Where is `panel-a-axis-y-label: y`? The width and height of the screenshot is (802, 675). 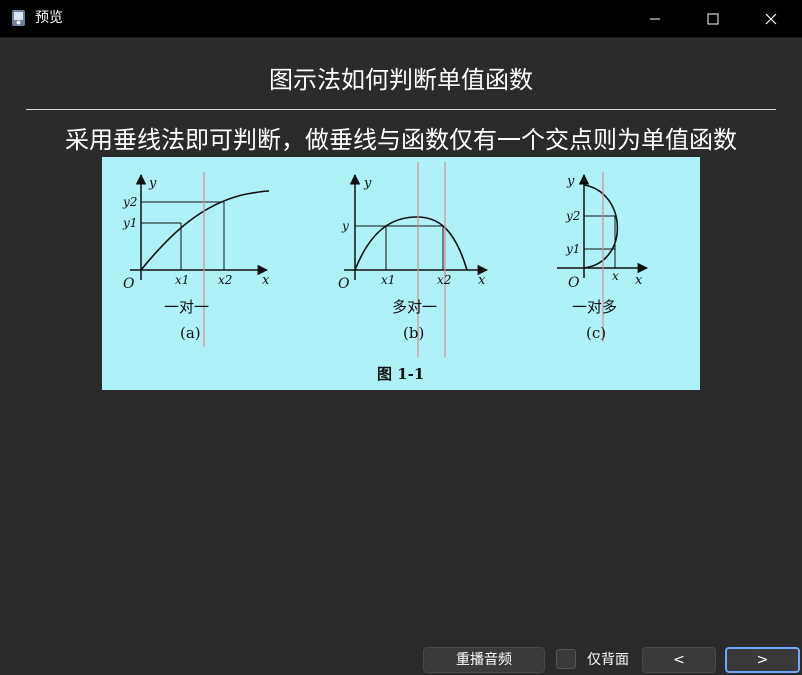 panel-a-axis-y-label: y is located at coordinates (152, 183).